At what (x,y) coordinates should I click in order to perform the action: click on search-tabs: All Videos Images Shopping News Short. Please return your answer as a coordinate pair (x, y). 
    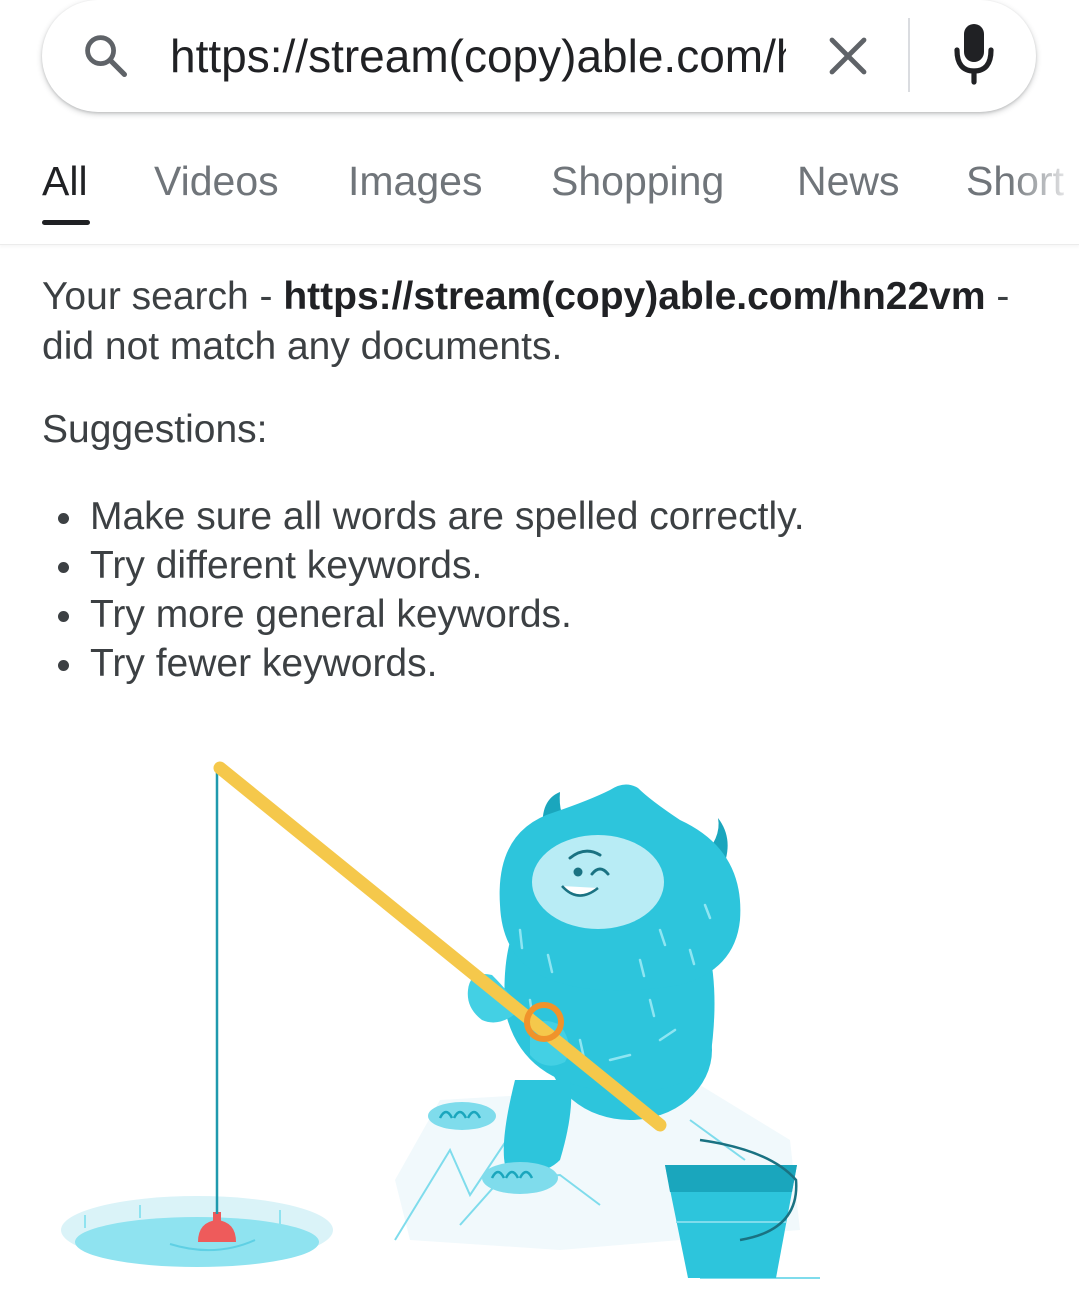
    Looking at the image, I should click on (539, 192).